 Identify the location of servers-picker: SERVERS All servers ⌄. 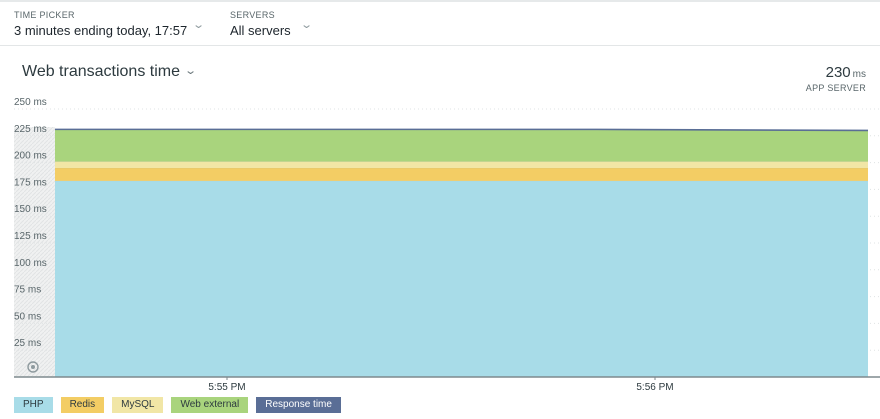
(272, 24).